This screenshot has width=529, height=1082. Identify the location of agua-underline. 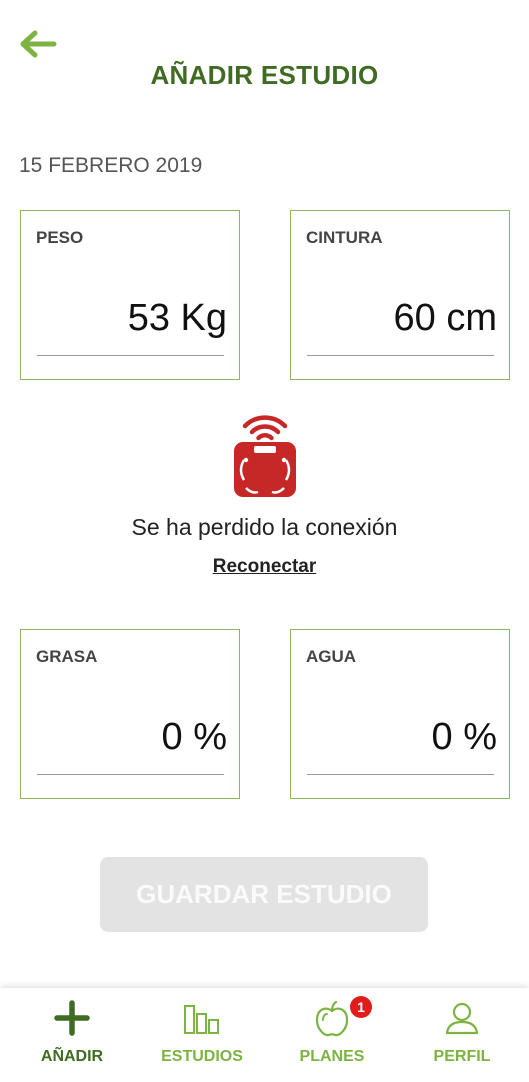
(400, 774).